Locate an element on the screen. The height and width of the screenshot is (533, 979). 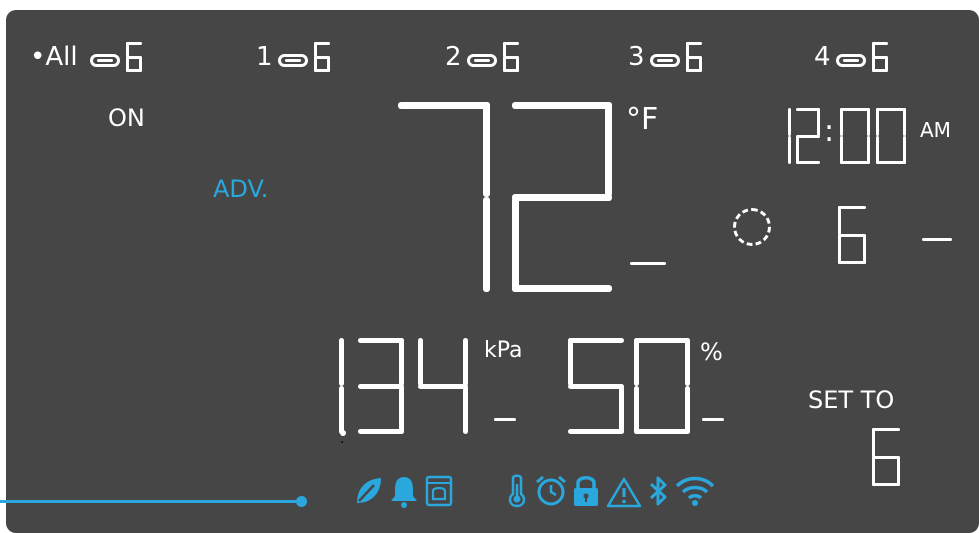
timer-dash is located at coordinates (937, 239).